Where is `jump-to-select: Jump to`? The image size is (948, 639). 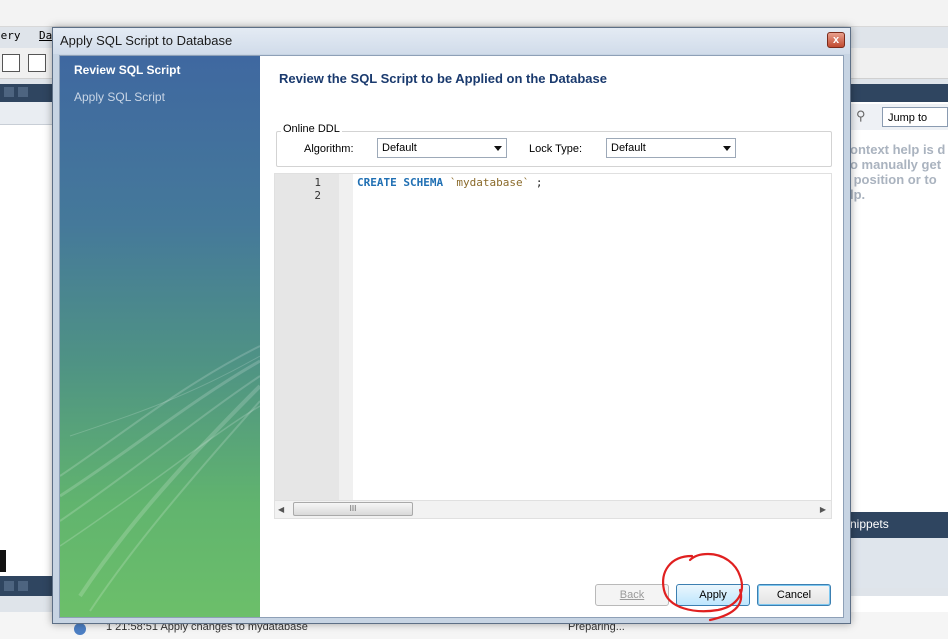 jump-to-select: Jump to is located at coordinates (915, 117).